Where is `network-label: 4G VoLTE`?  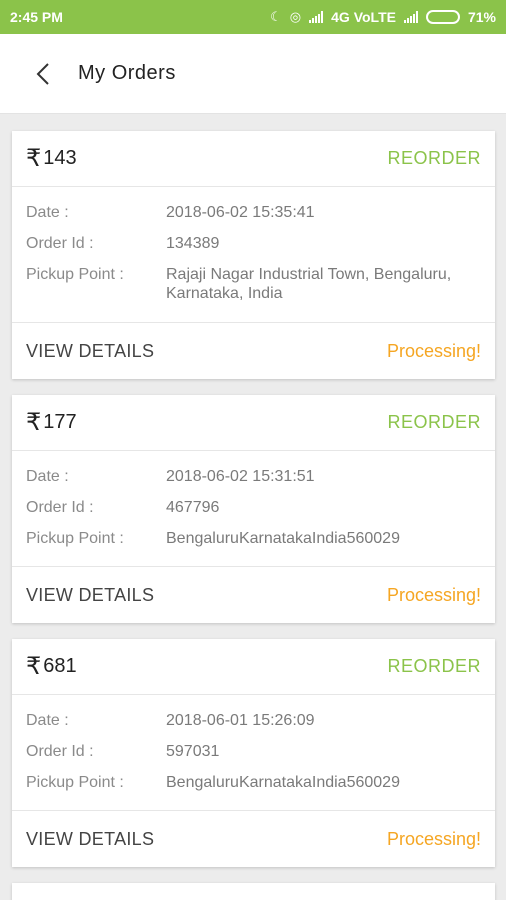
network-label: 4G VoLTE is located at coordinates (363, 17).